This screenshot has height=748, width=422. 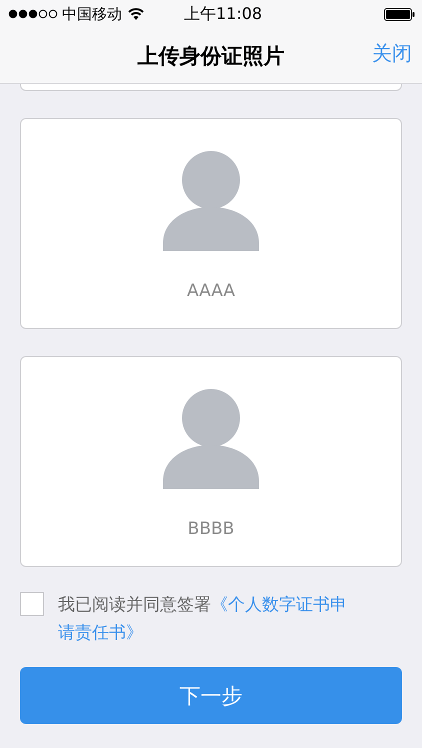 What do you see at coordinates (100, 633) in the screenshot?
I see `agreement-link: 请责任书》` at bounding box center [100, 633].